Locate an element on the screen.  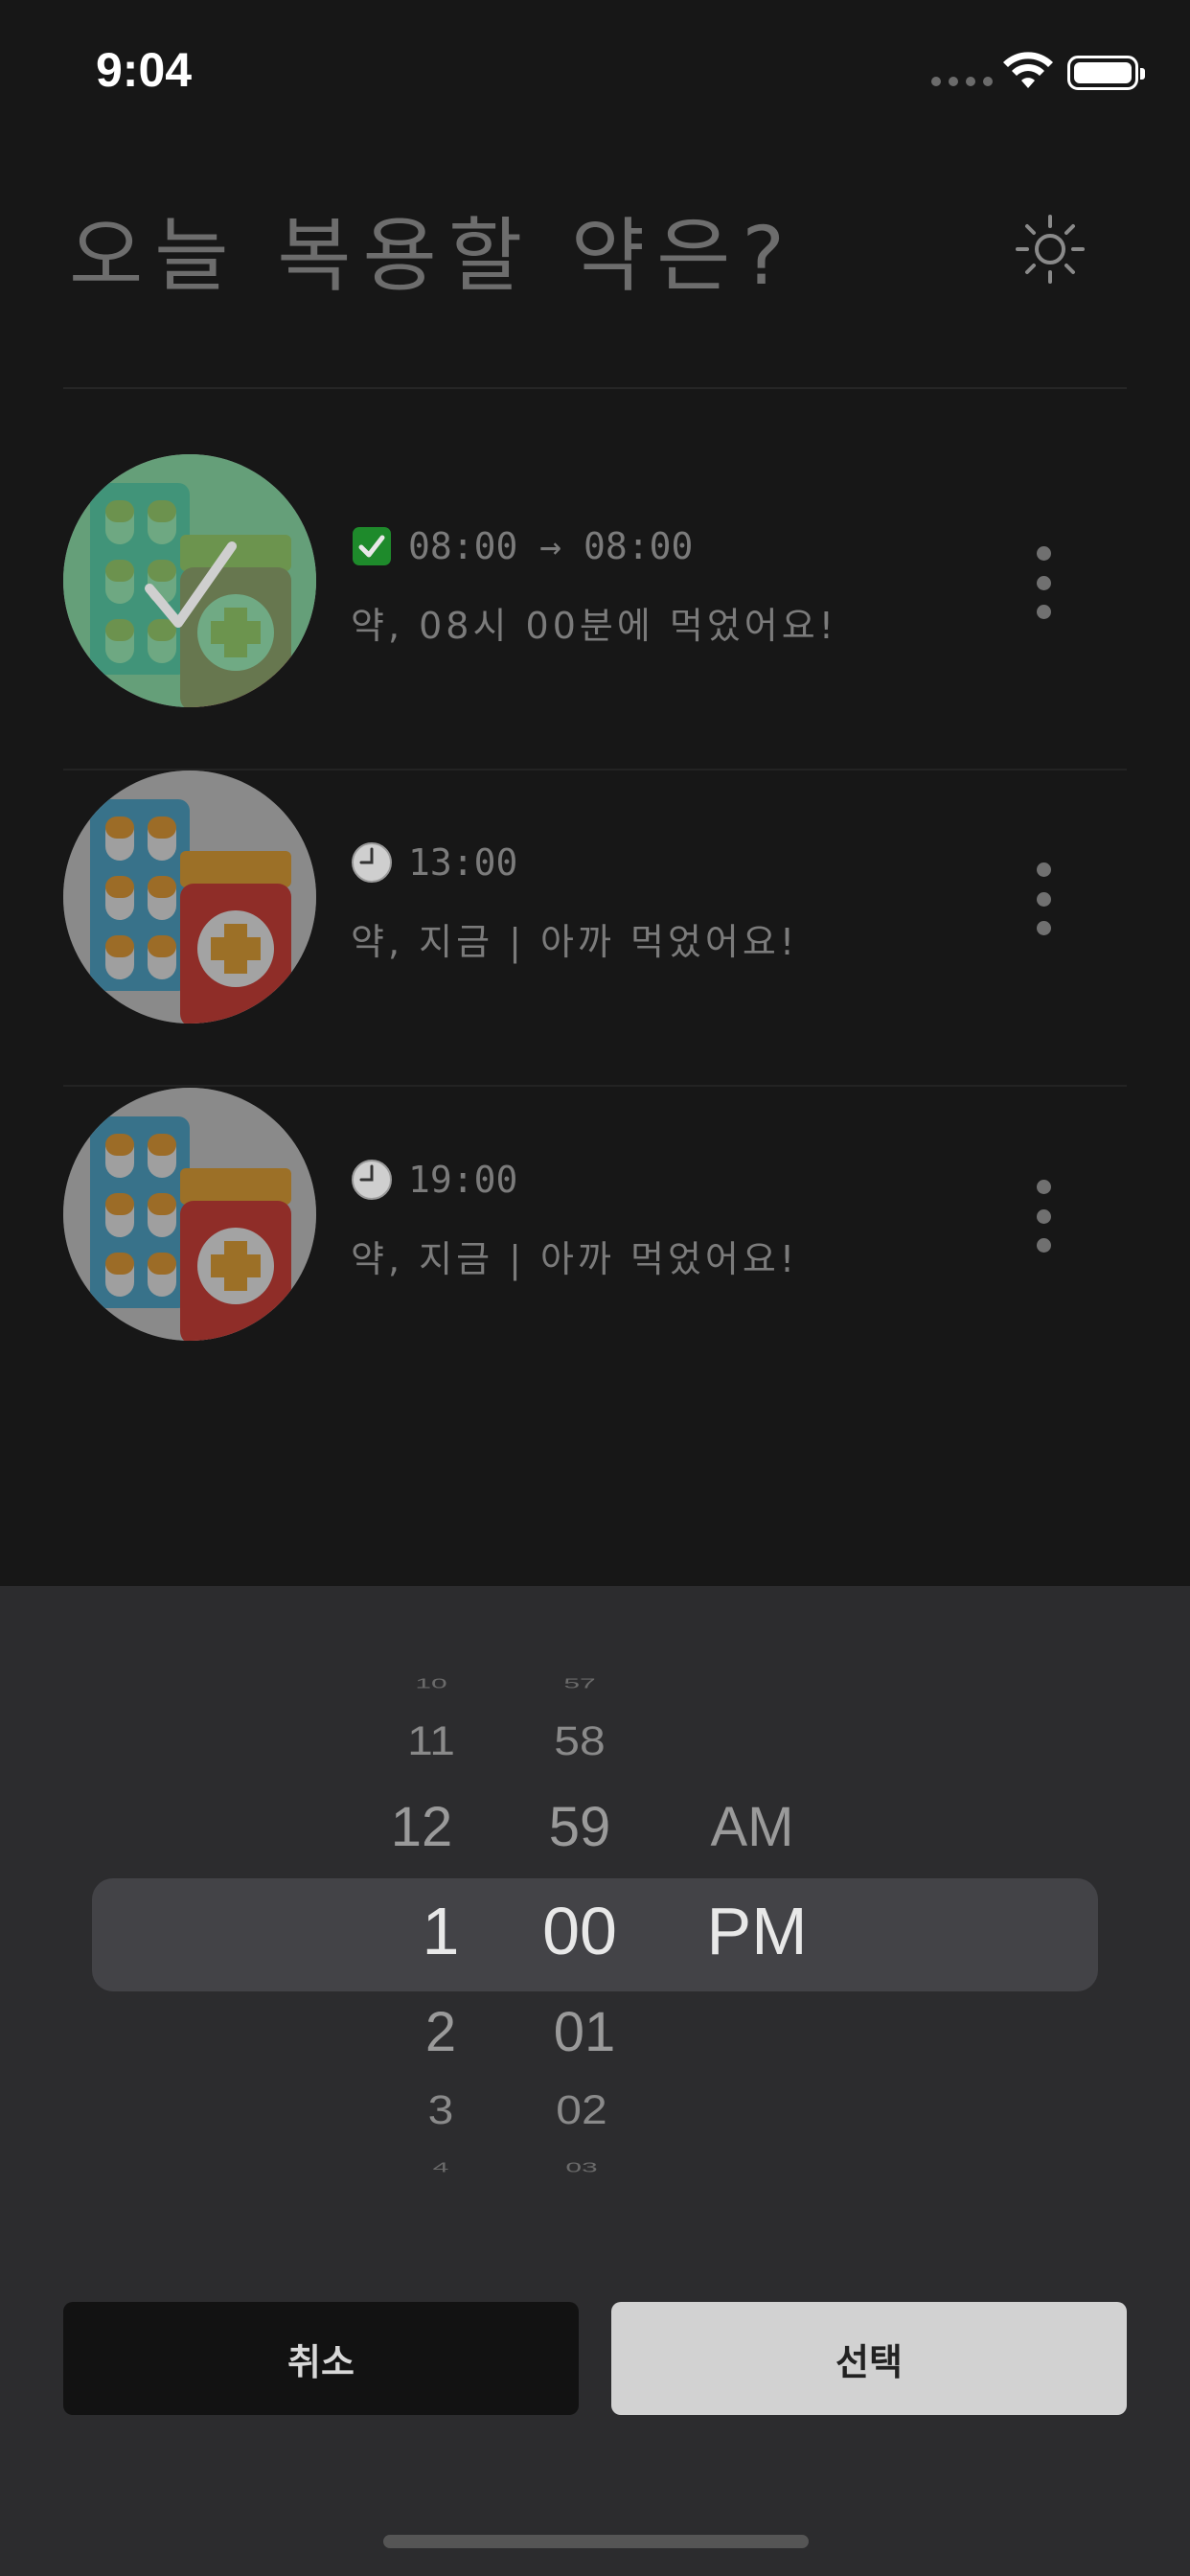
hour-option: 11 is located at coordinates (432, 1741).